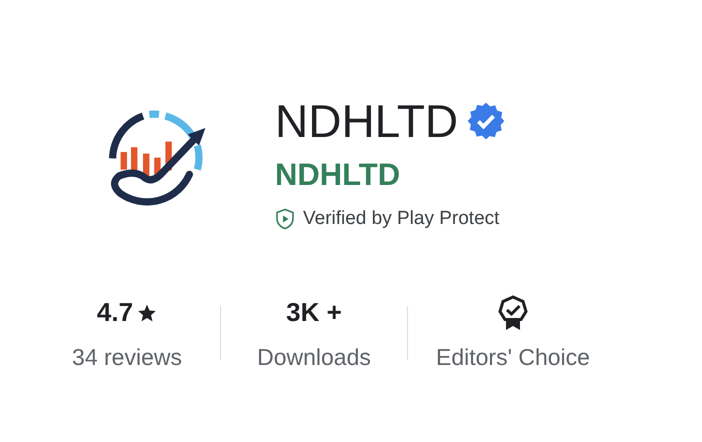 This screenshot has width=702, height=442. I want to click on rating-value: 4.7, so click(115, 312).